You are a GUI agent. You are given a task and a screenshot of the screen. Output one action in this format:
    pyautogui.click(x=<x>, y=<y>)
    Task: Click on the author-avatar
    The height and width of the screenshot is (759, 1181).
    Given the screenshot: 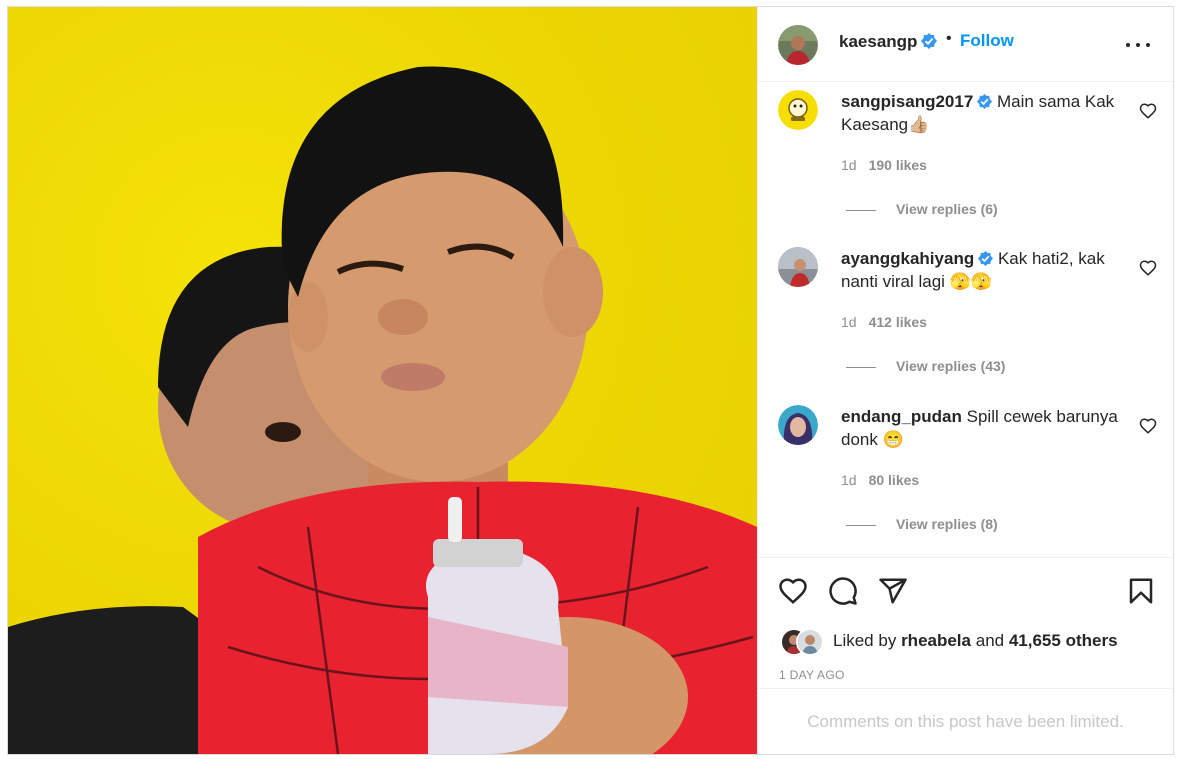 What is the action you would take?
    pyautogui.click(x=798, y=45)
    